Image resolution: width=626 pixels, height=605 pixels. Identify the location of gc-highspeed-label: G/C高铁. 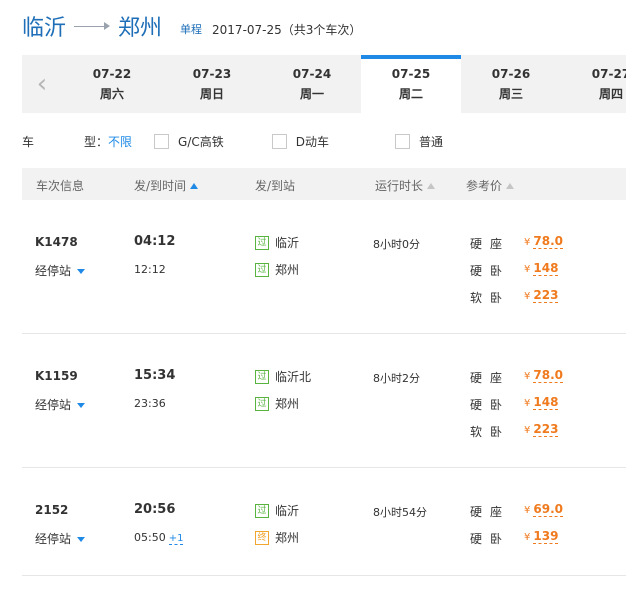
(201, 141).